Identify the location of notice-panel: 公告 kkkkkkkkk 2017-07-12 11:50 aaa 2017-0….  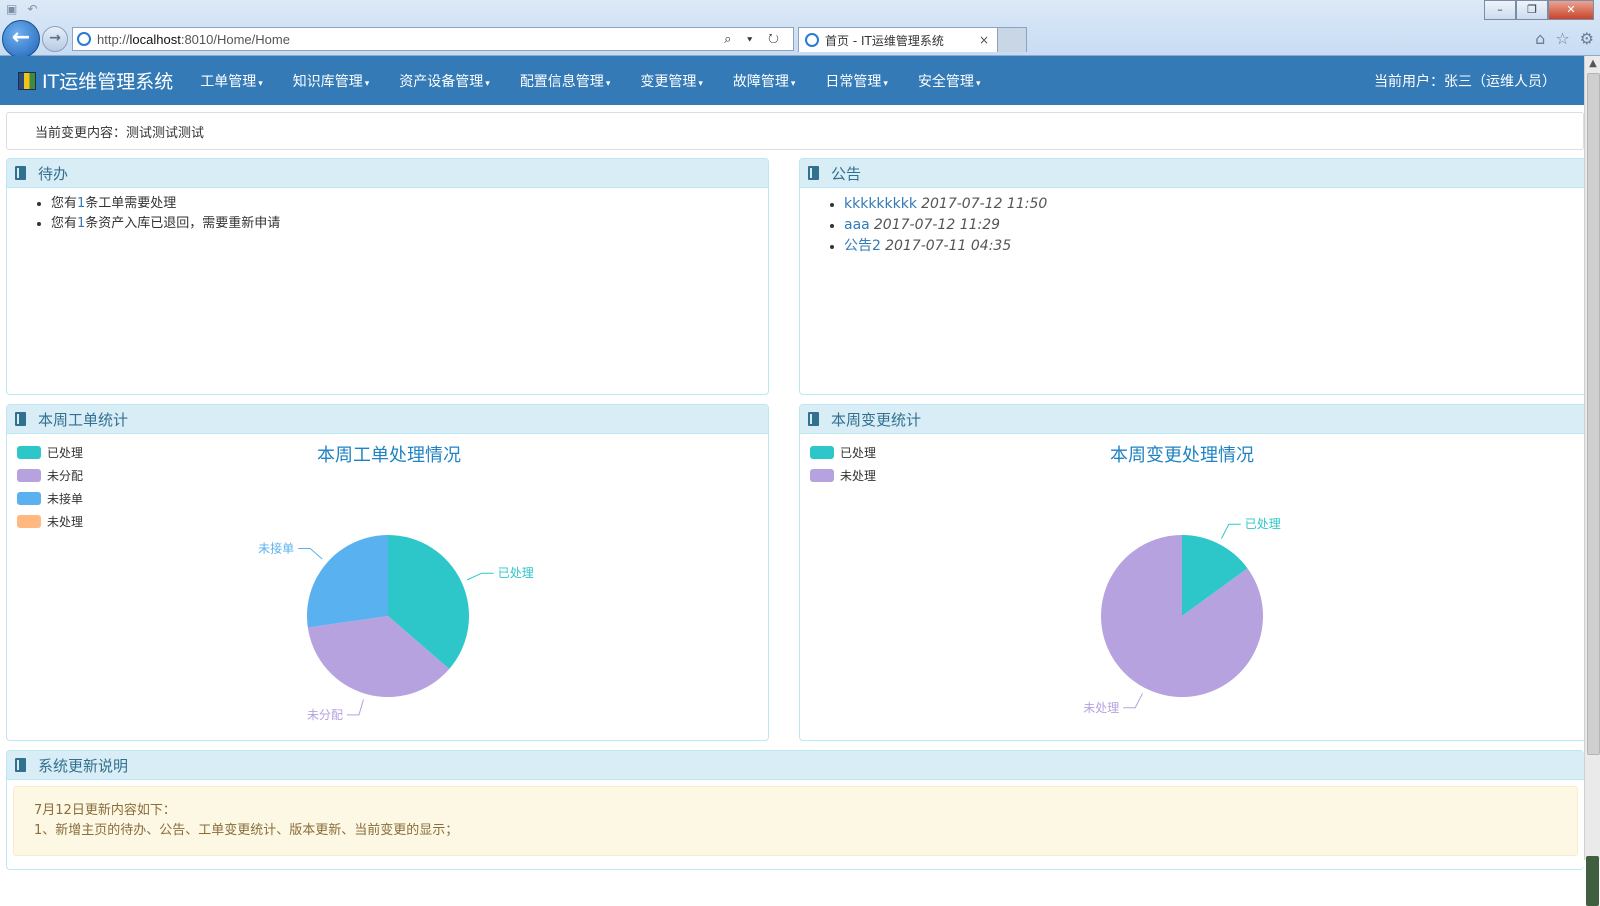
(1191, 276).